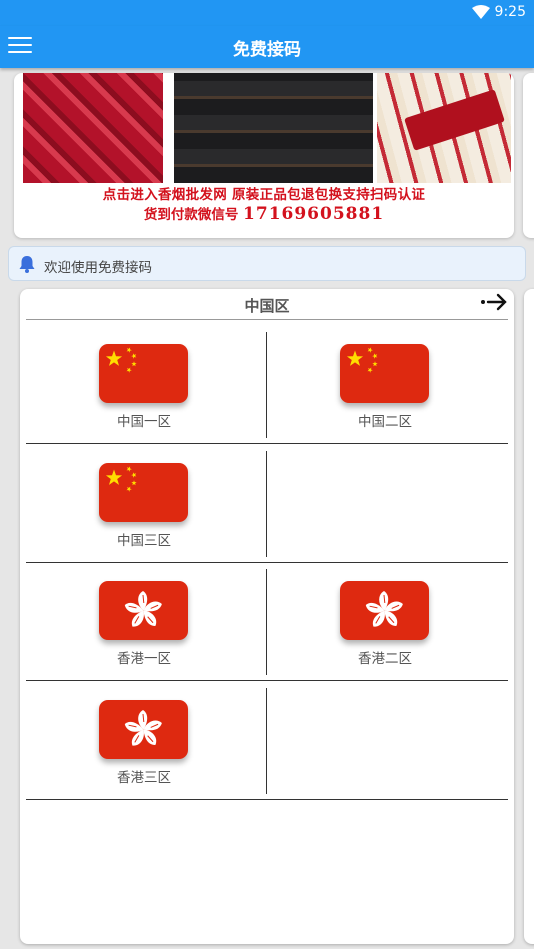  I want to click on status-bar: 9:25, so click(267, 13).